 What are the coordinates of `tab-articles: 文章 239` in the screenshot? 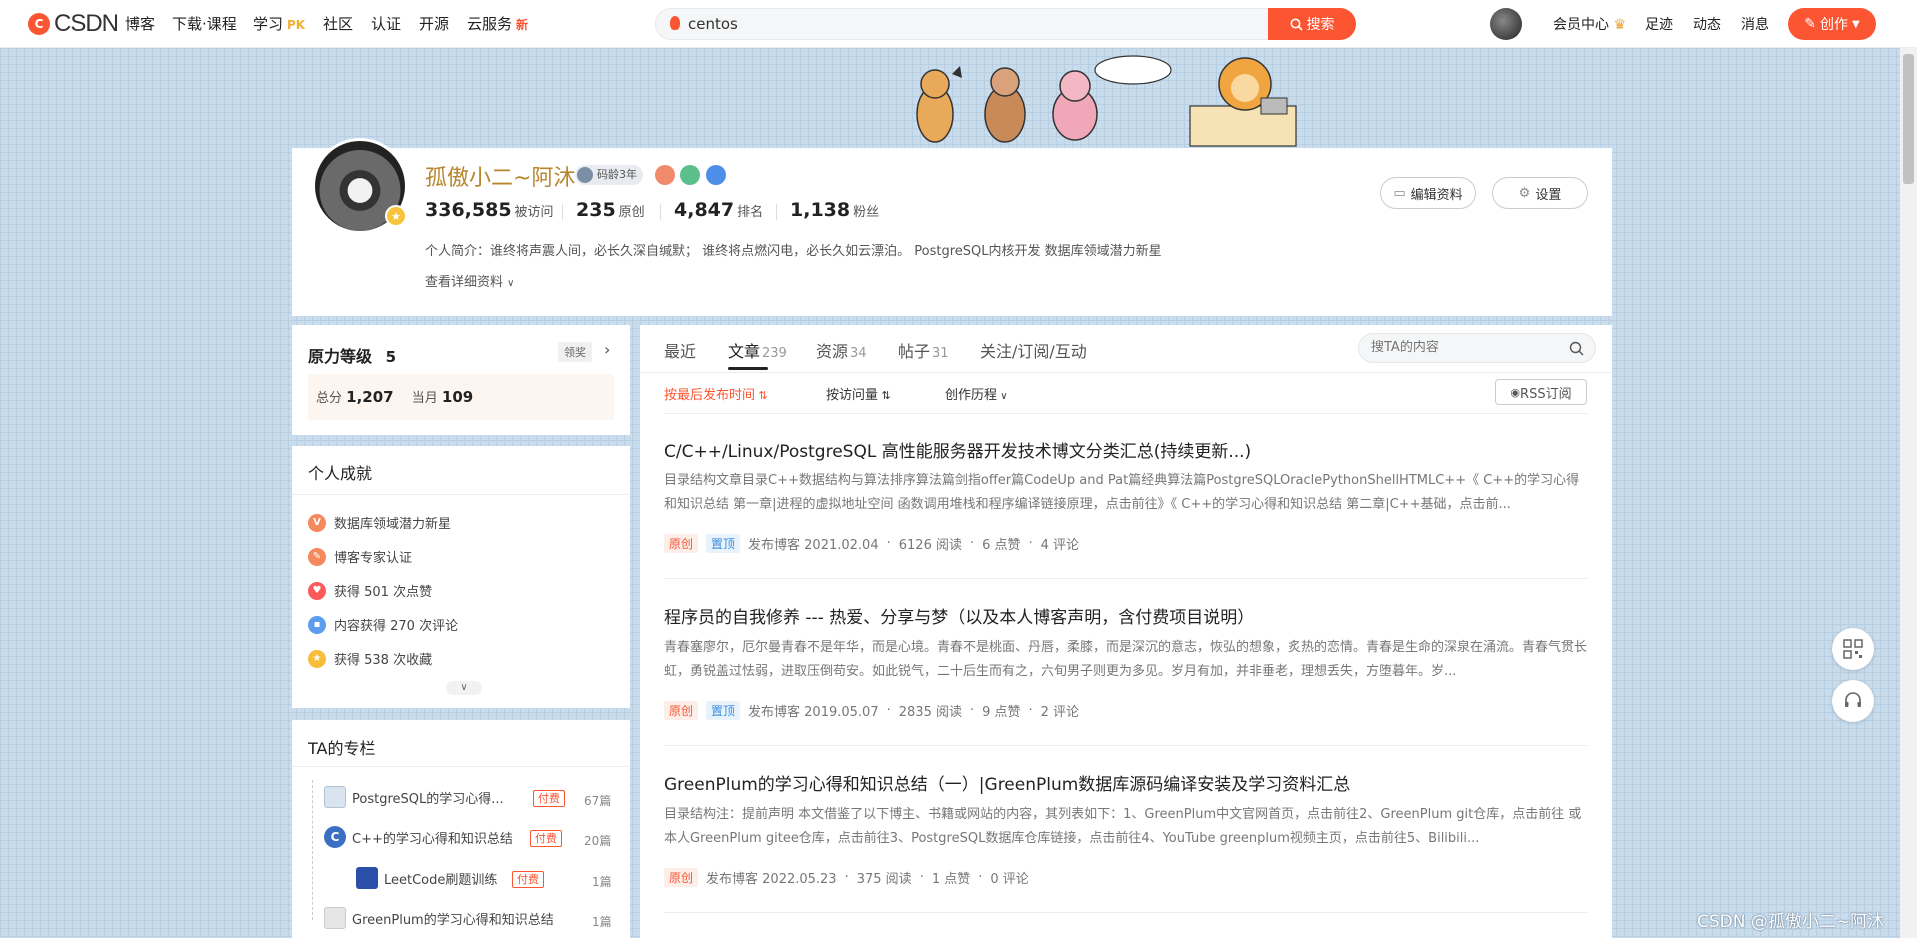 It's located at (757, 350).